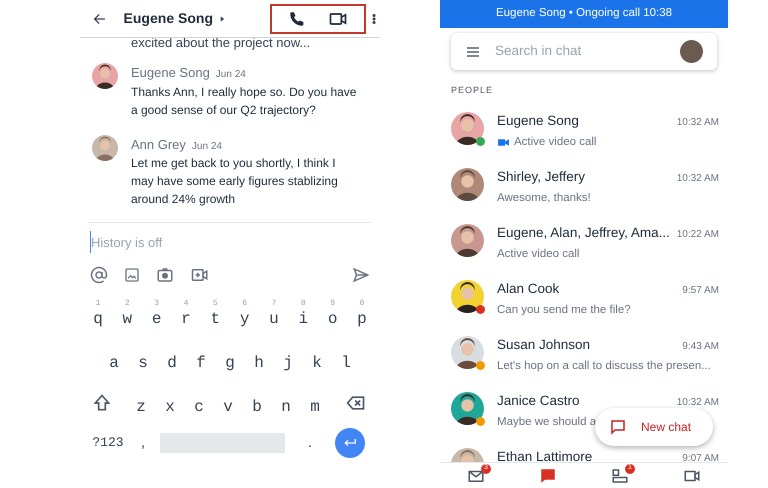 Image resolution: width=768 pixels, height=488 pixels. I want to click on key-label: s, so click(143, 363).